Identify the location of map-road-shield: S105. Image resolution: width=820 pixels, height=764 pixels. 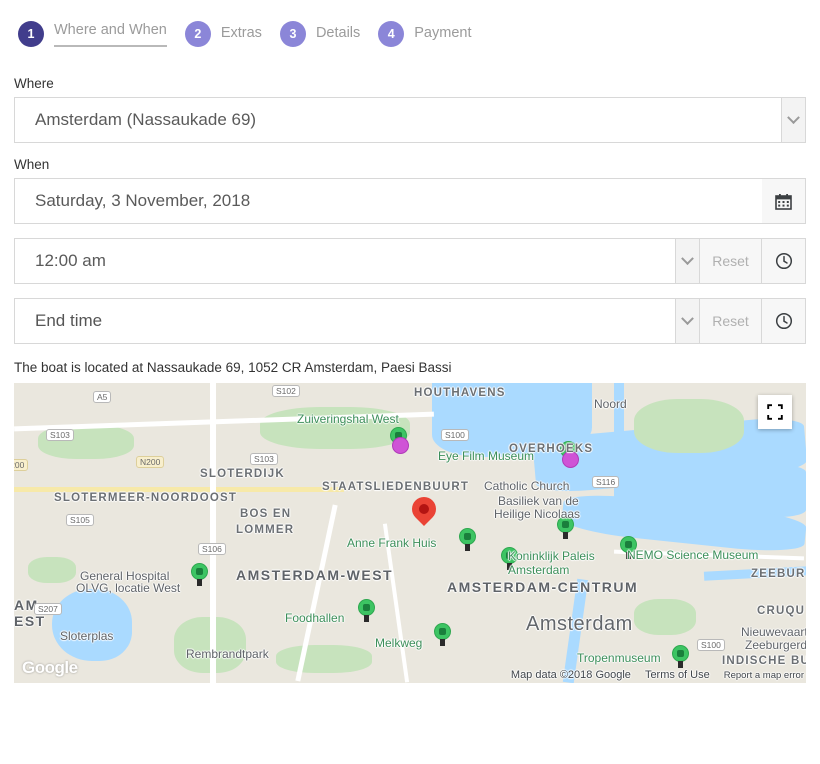
(80, 520).